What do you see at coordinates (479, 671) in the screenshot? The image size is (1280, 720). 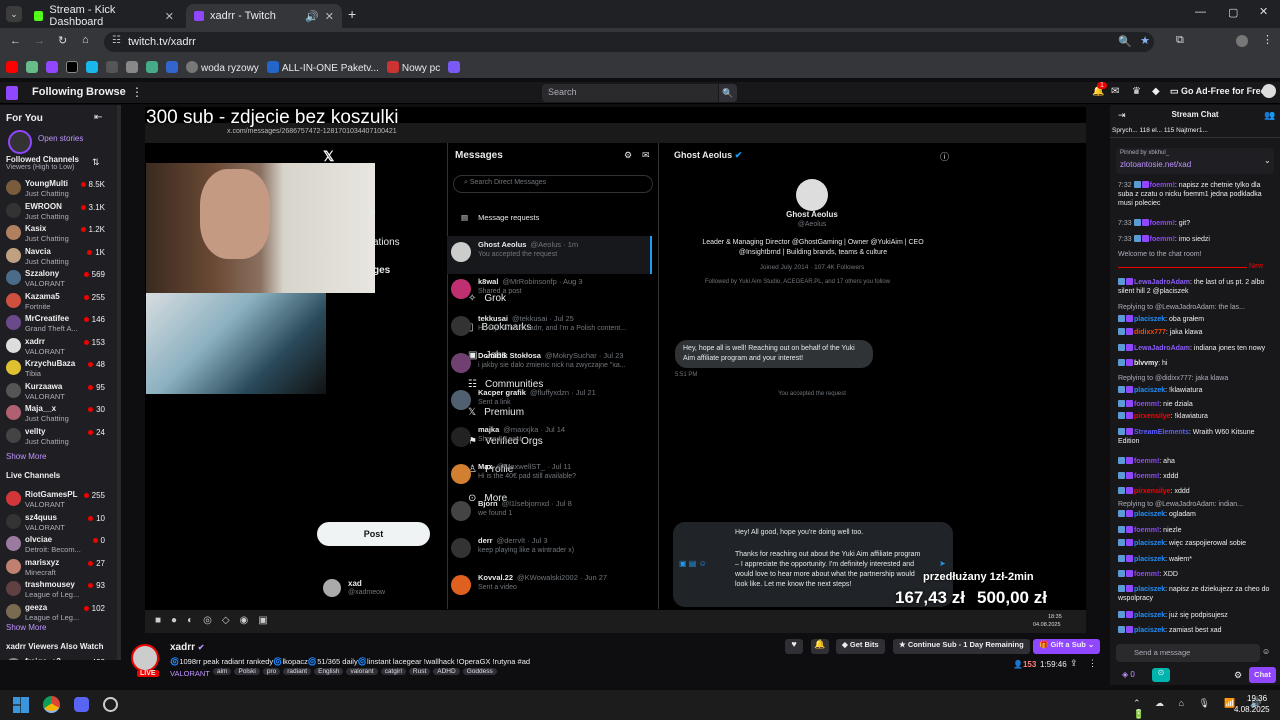 I see `tag-chip: Goddess` at bounding box center [479, 671].